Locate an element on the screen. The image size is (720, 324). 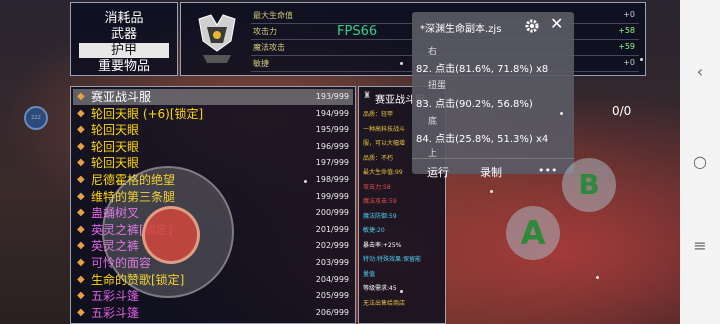
category-armor: 护甲 is located at coordinates (124, 50).